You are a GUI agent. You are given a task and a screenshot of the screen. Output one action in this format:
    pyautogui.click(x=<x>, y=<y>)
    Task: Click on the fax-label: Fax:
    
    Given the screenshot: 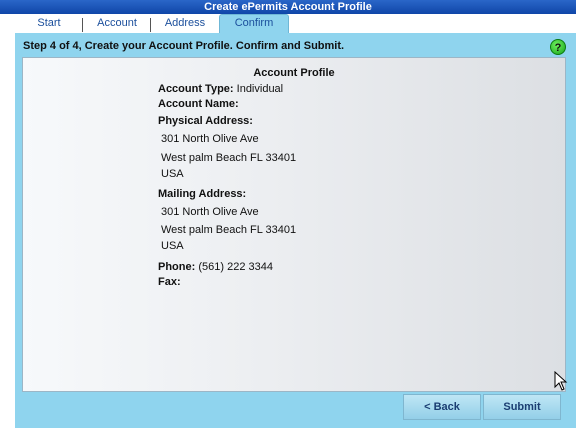 What is the action you would take?
    pyautogui.click(x=169, y=282)
    